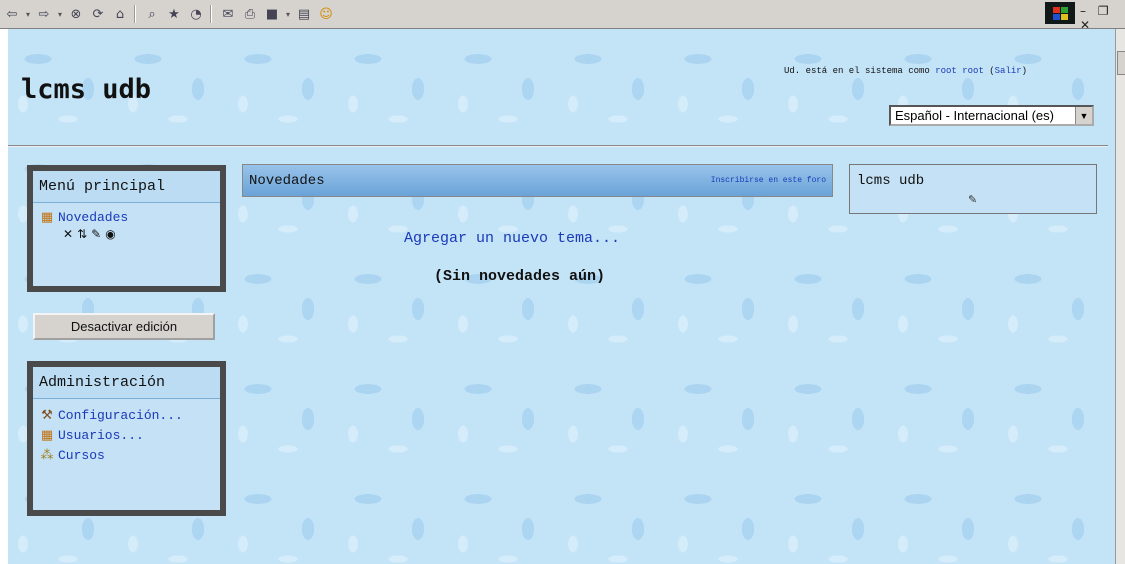 This screenshot has width=1125, height=564. What do you see at coordinates (76, 14) in the screenshot?
I see `stop-icon: ⊗` at bounding box center [76, 14].